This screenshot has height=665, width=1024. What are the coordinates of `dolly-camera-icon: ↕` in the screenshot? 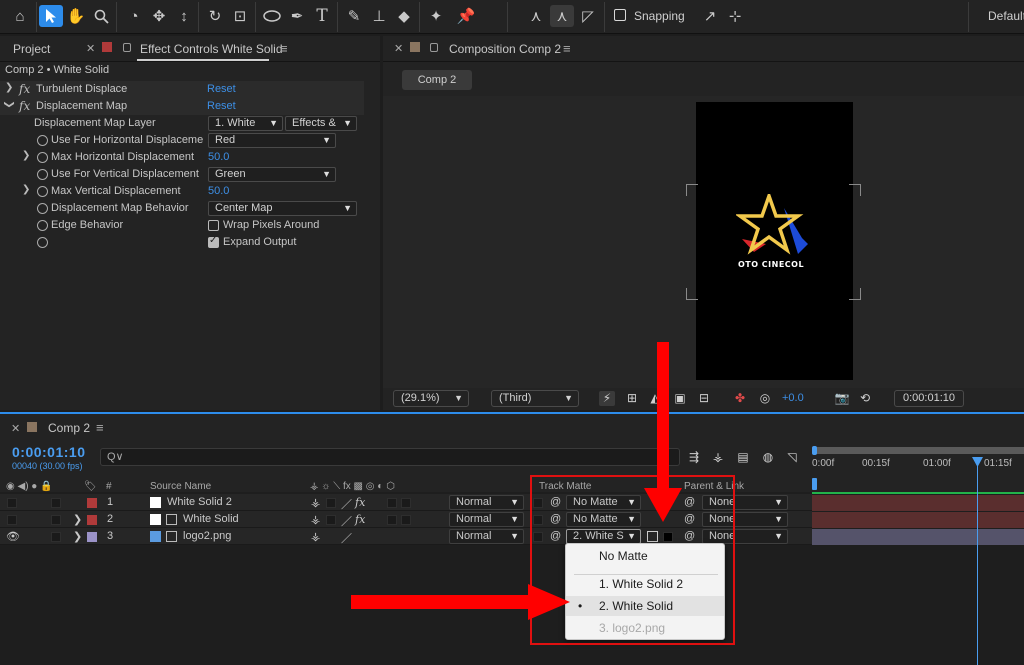 It's located at (184, 16).